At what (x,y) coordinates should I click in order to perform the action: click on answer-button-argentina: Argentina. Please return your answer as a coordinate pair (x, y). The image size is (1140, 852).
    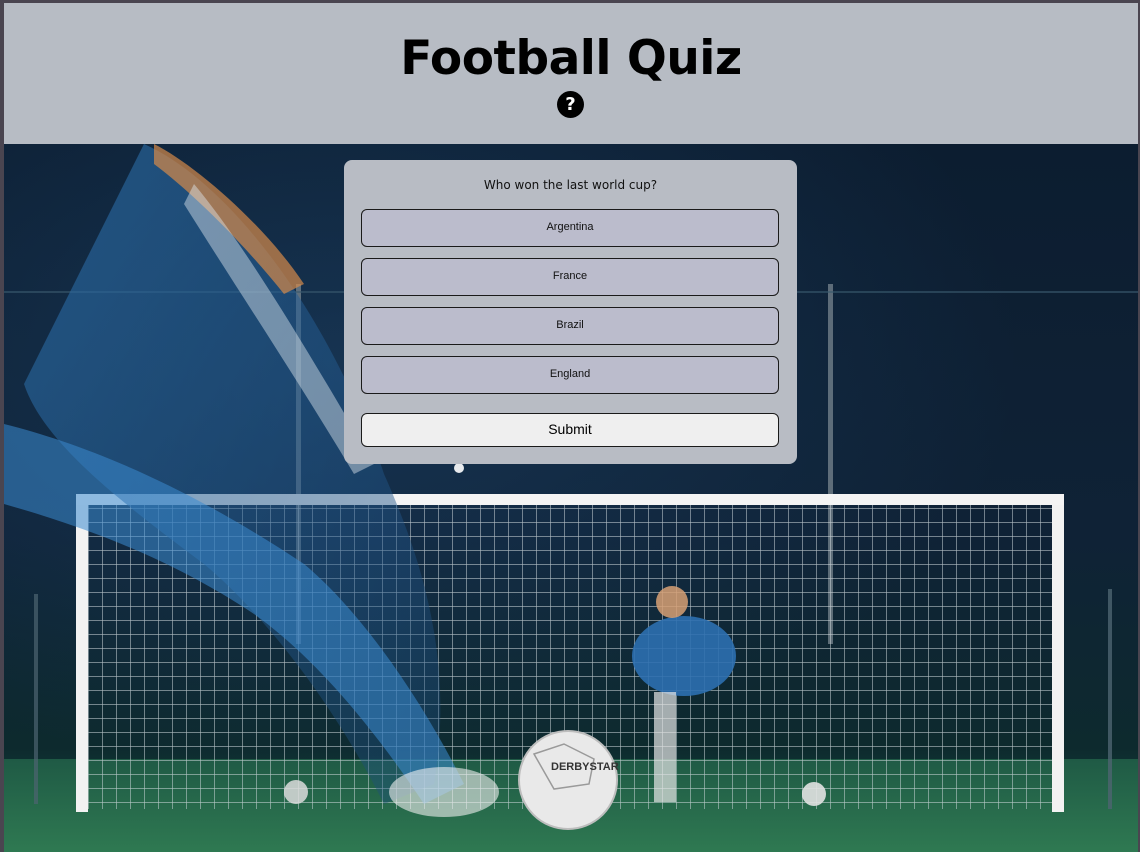
    Looking at the image, I should click on (570, 228).